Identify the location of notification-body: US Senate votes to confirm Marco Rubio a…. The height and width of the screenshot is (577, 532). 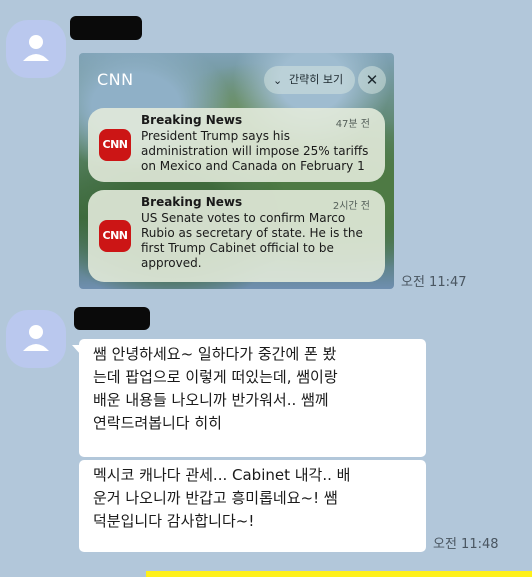
(252, 240).